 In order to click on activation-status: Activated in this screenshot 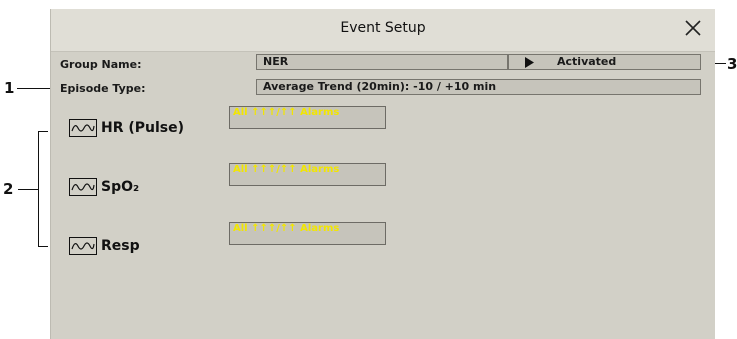, I will do `click(587, 61)`.